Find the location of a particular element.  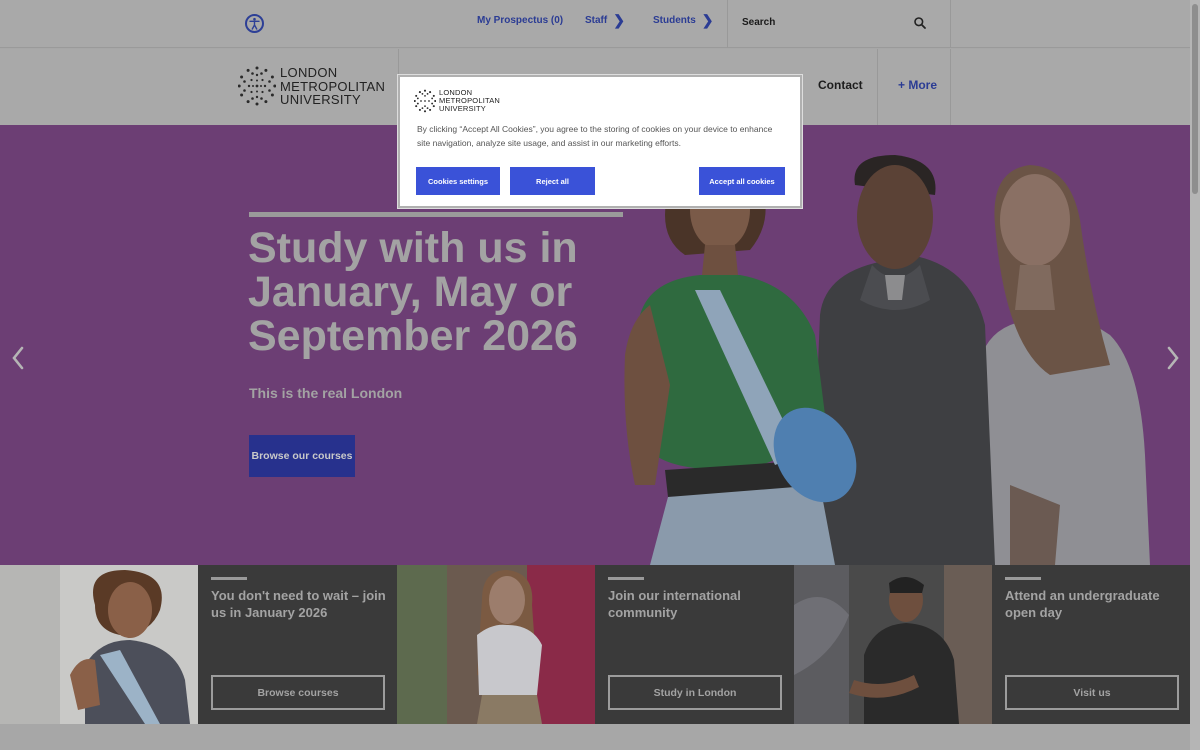

students-link: Students ❯ is located at coordinates (683, 20).